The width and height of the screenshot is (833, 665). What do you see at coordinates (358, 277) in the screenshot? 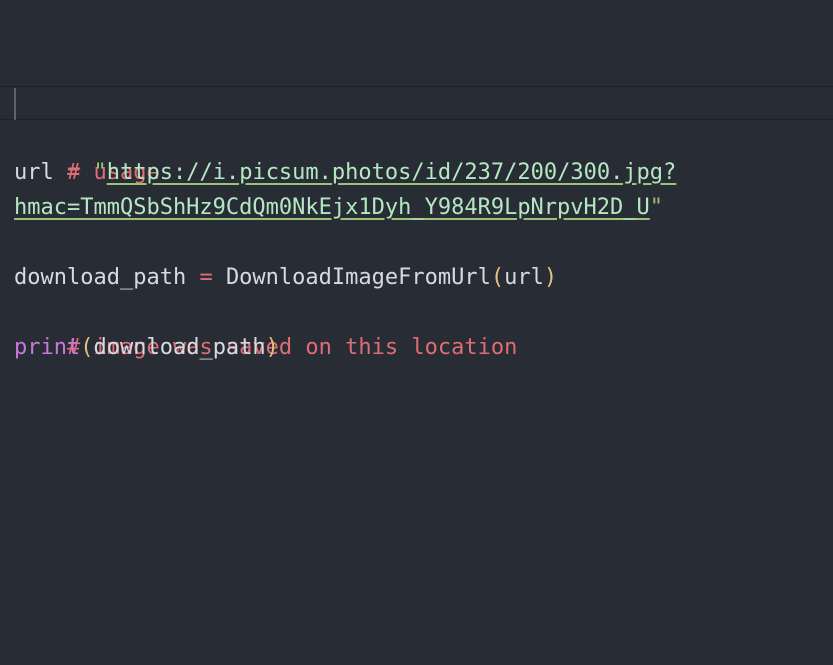
I see `function-name: DownloadImageFromUrl` at bounding box center [358, 277].